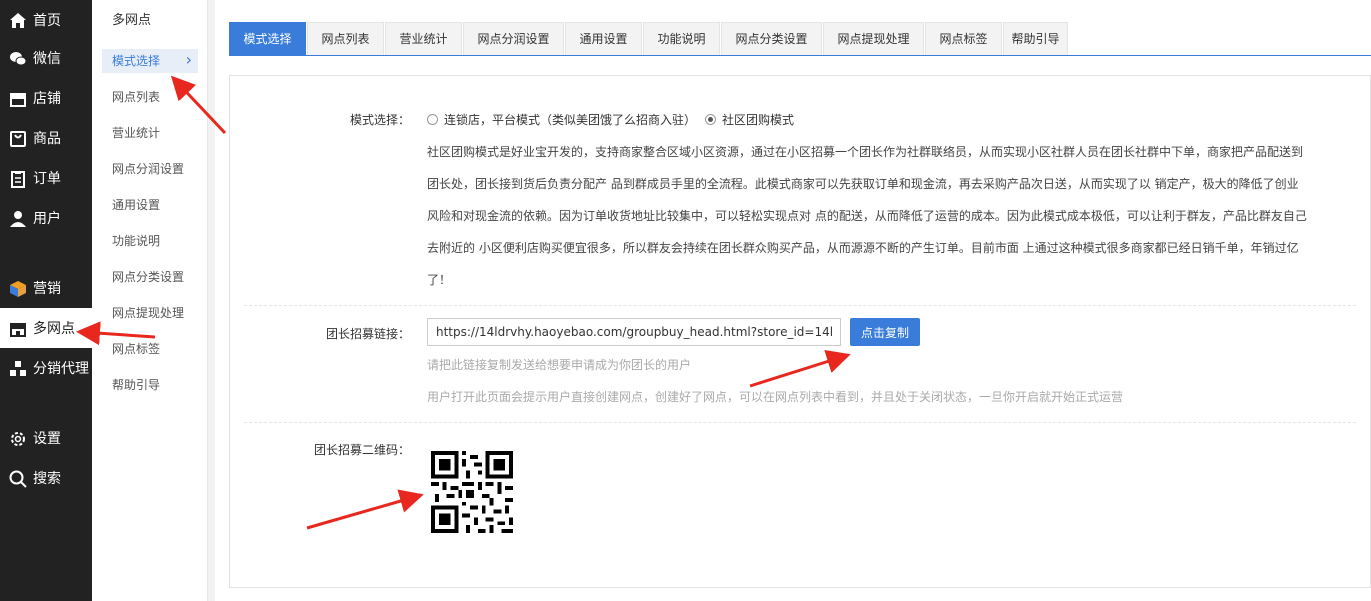 The width and height of the screenshot is (1371, 601). Describe the element at coordinates (423, 38) in the screenshot. I see `tab-stats: 营业统计` at that location.